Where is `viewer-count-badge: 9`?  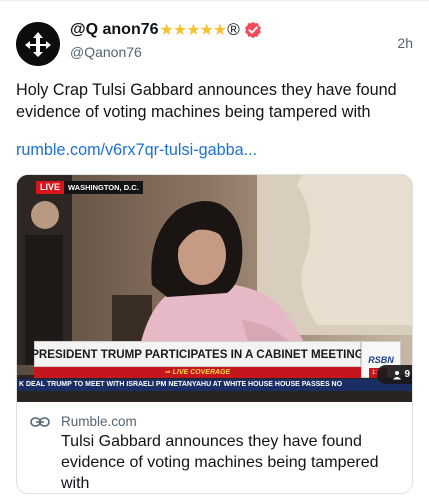
viewer-count-badge: 9 is located at coordinates (394, 374).